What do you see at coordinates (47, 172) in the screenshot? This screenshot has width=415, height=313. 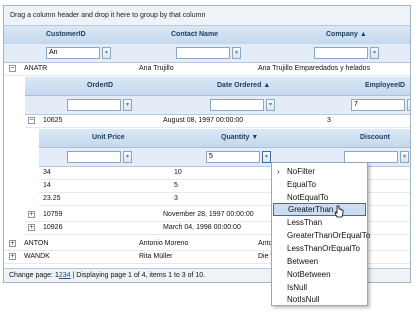 I see `unit-price-cell: 34` at bounding box center [47, 172].